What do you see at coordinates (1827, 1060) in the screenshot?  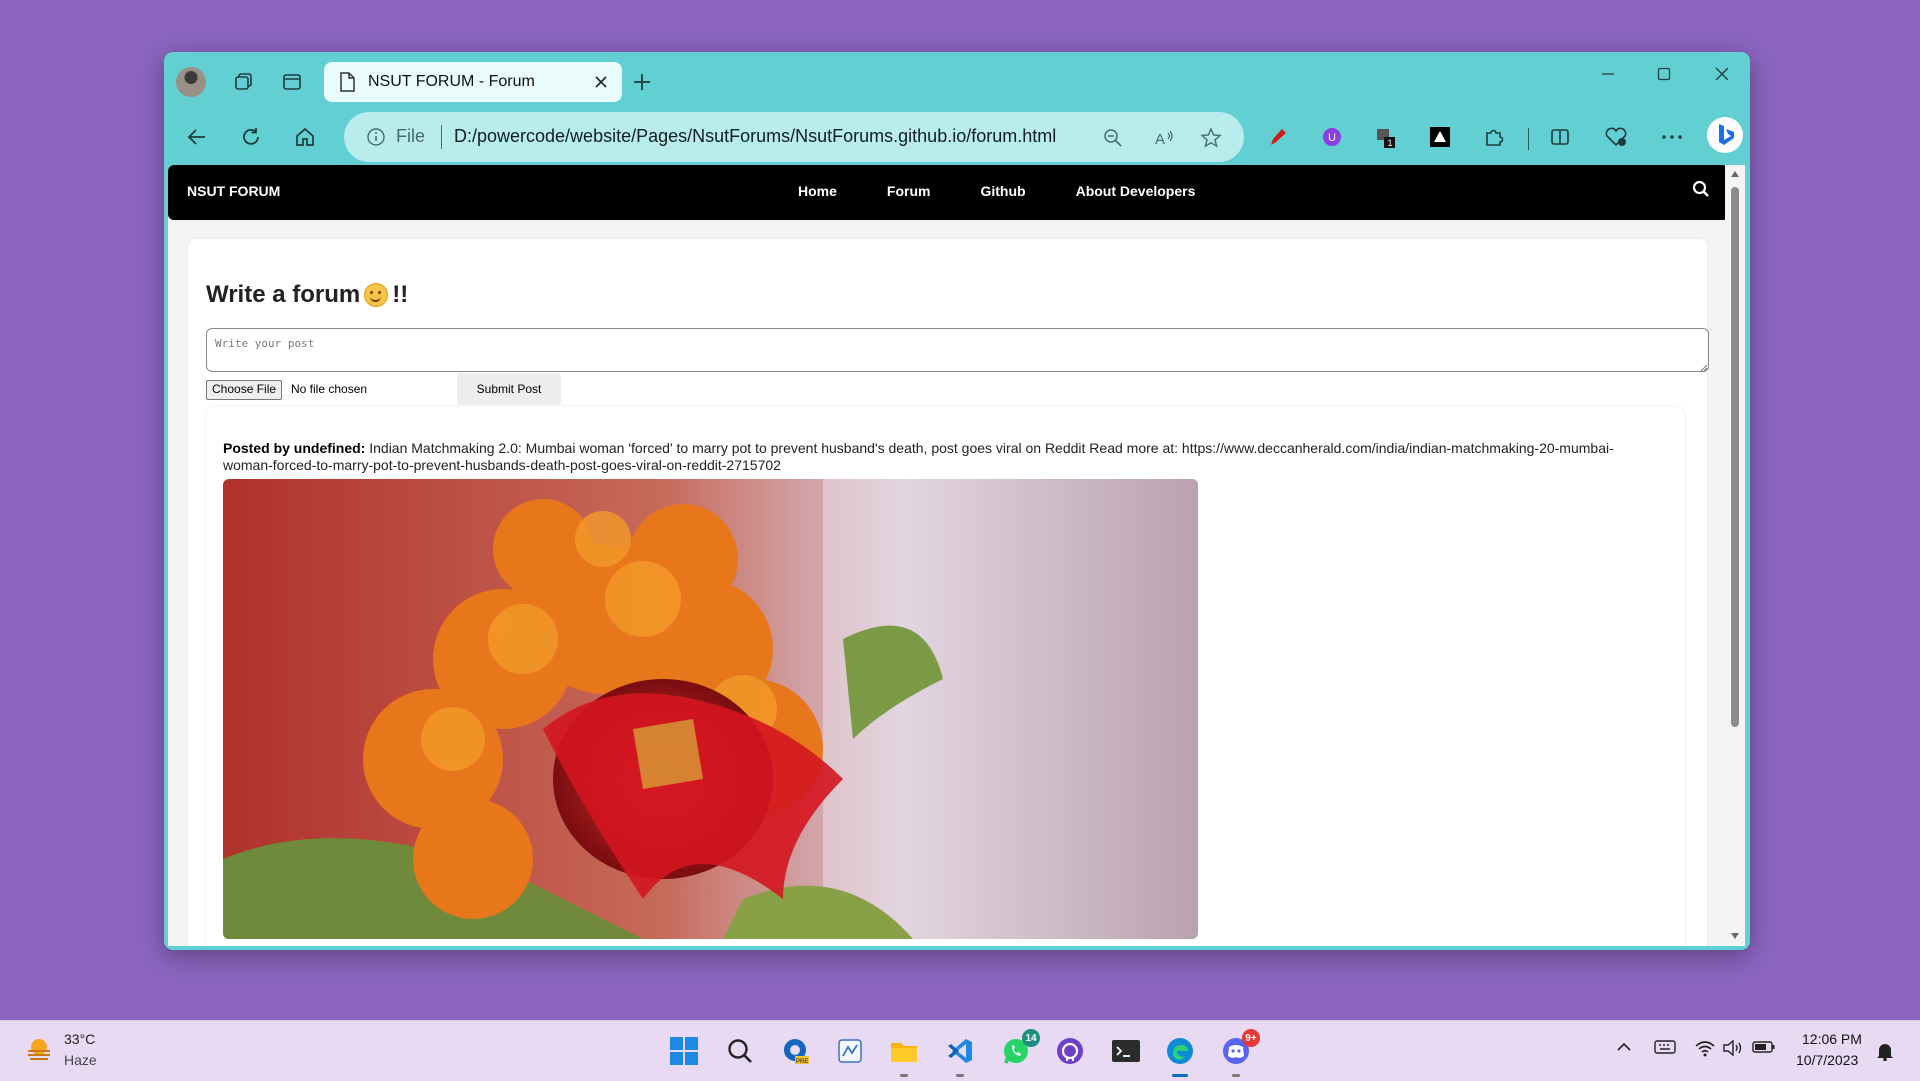 I see `clock-date: 10/7/2023` at bounding box center [1827, 1060].